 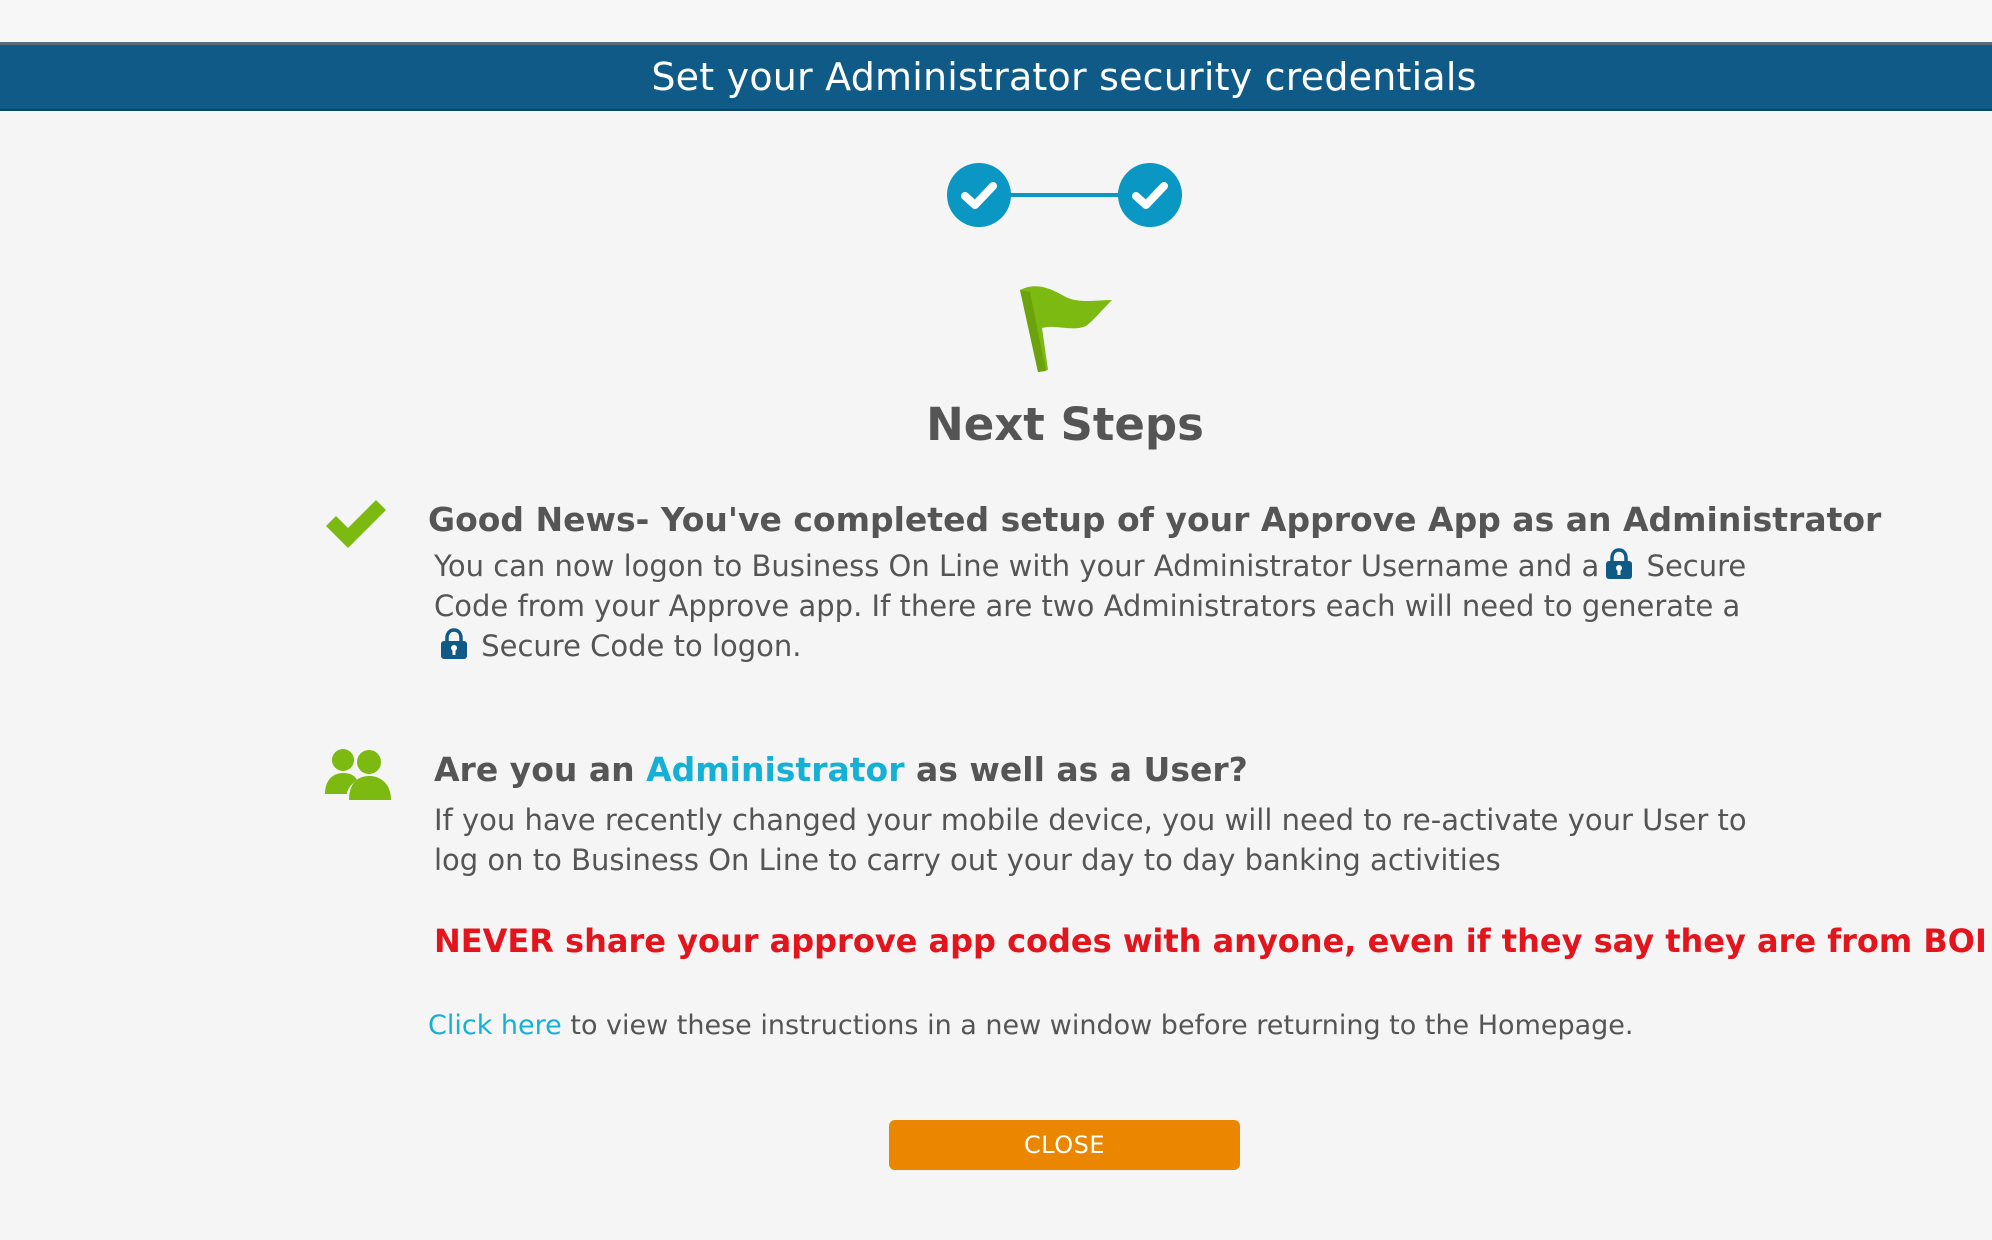 I want to click on progress-stepper, so click(x=1065, y=195).